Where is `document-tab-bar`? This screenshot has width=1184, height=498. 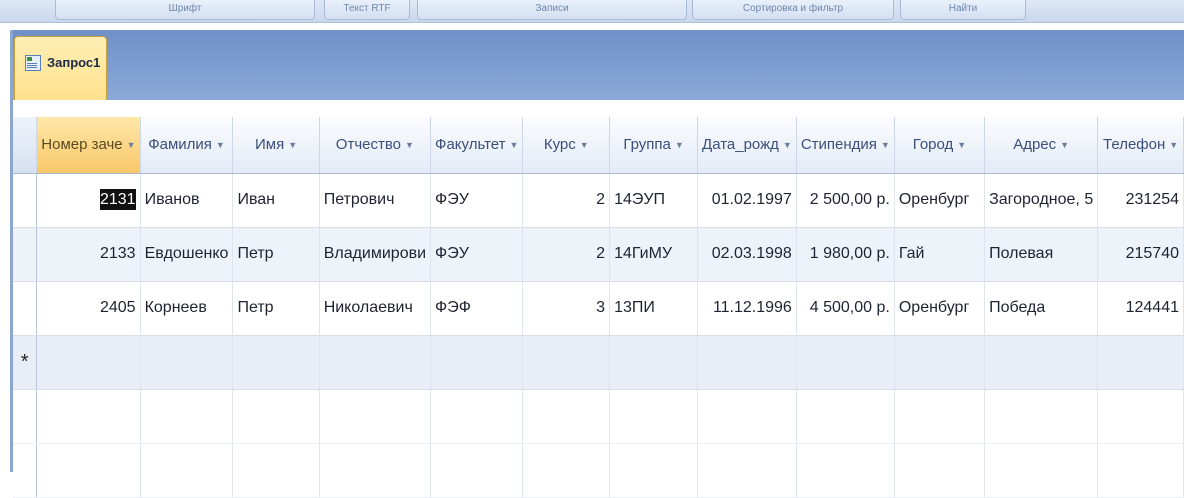
document-tab-bar is located at coordinates (598, 65).